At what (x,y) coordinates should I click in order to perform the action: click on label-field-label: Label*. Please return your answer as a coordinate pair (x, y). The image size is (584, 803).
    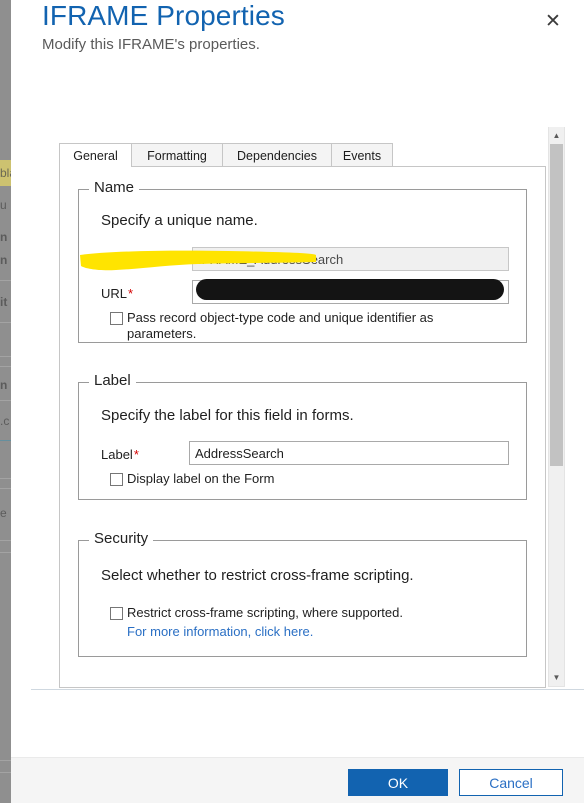
    Looking at the image, I should click on (120, 454).